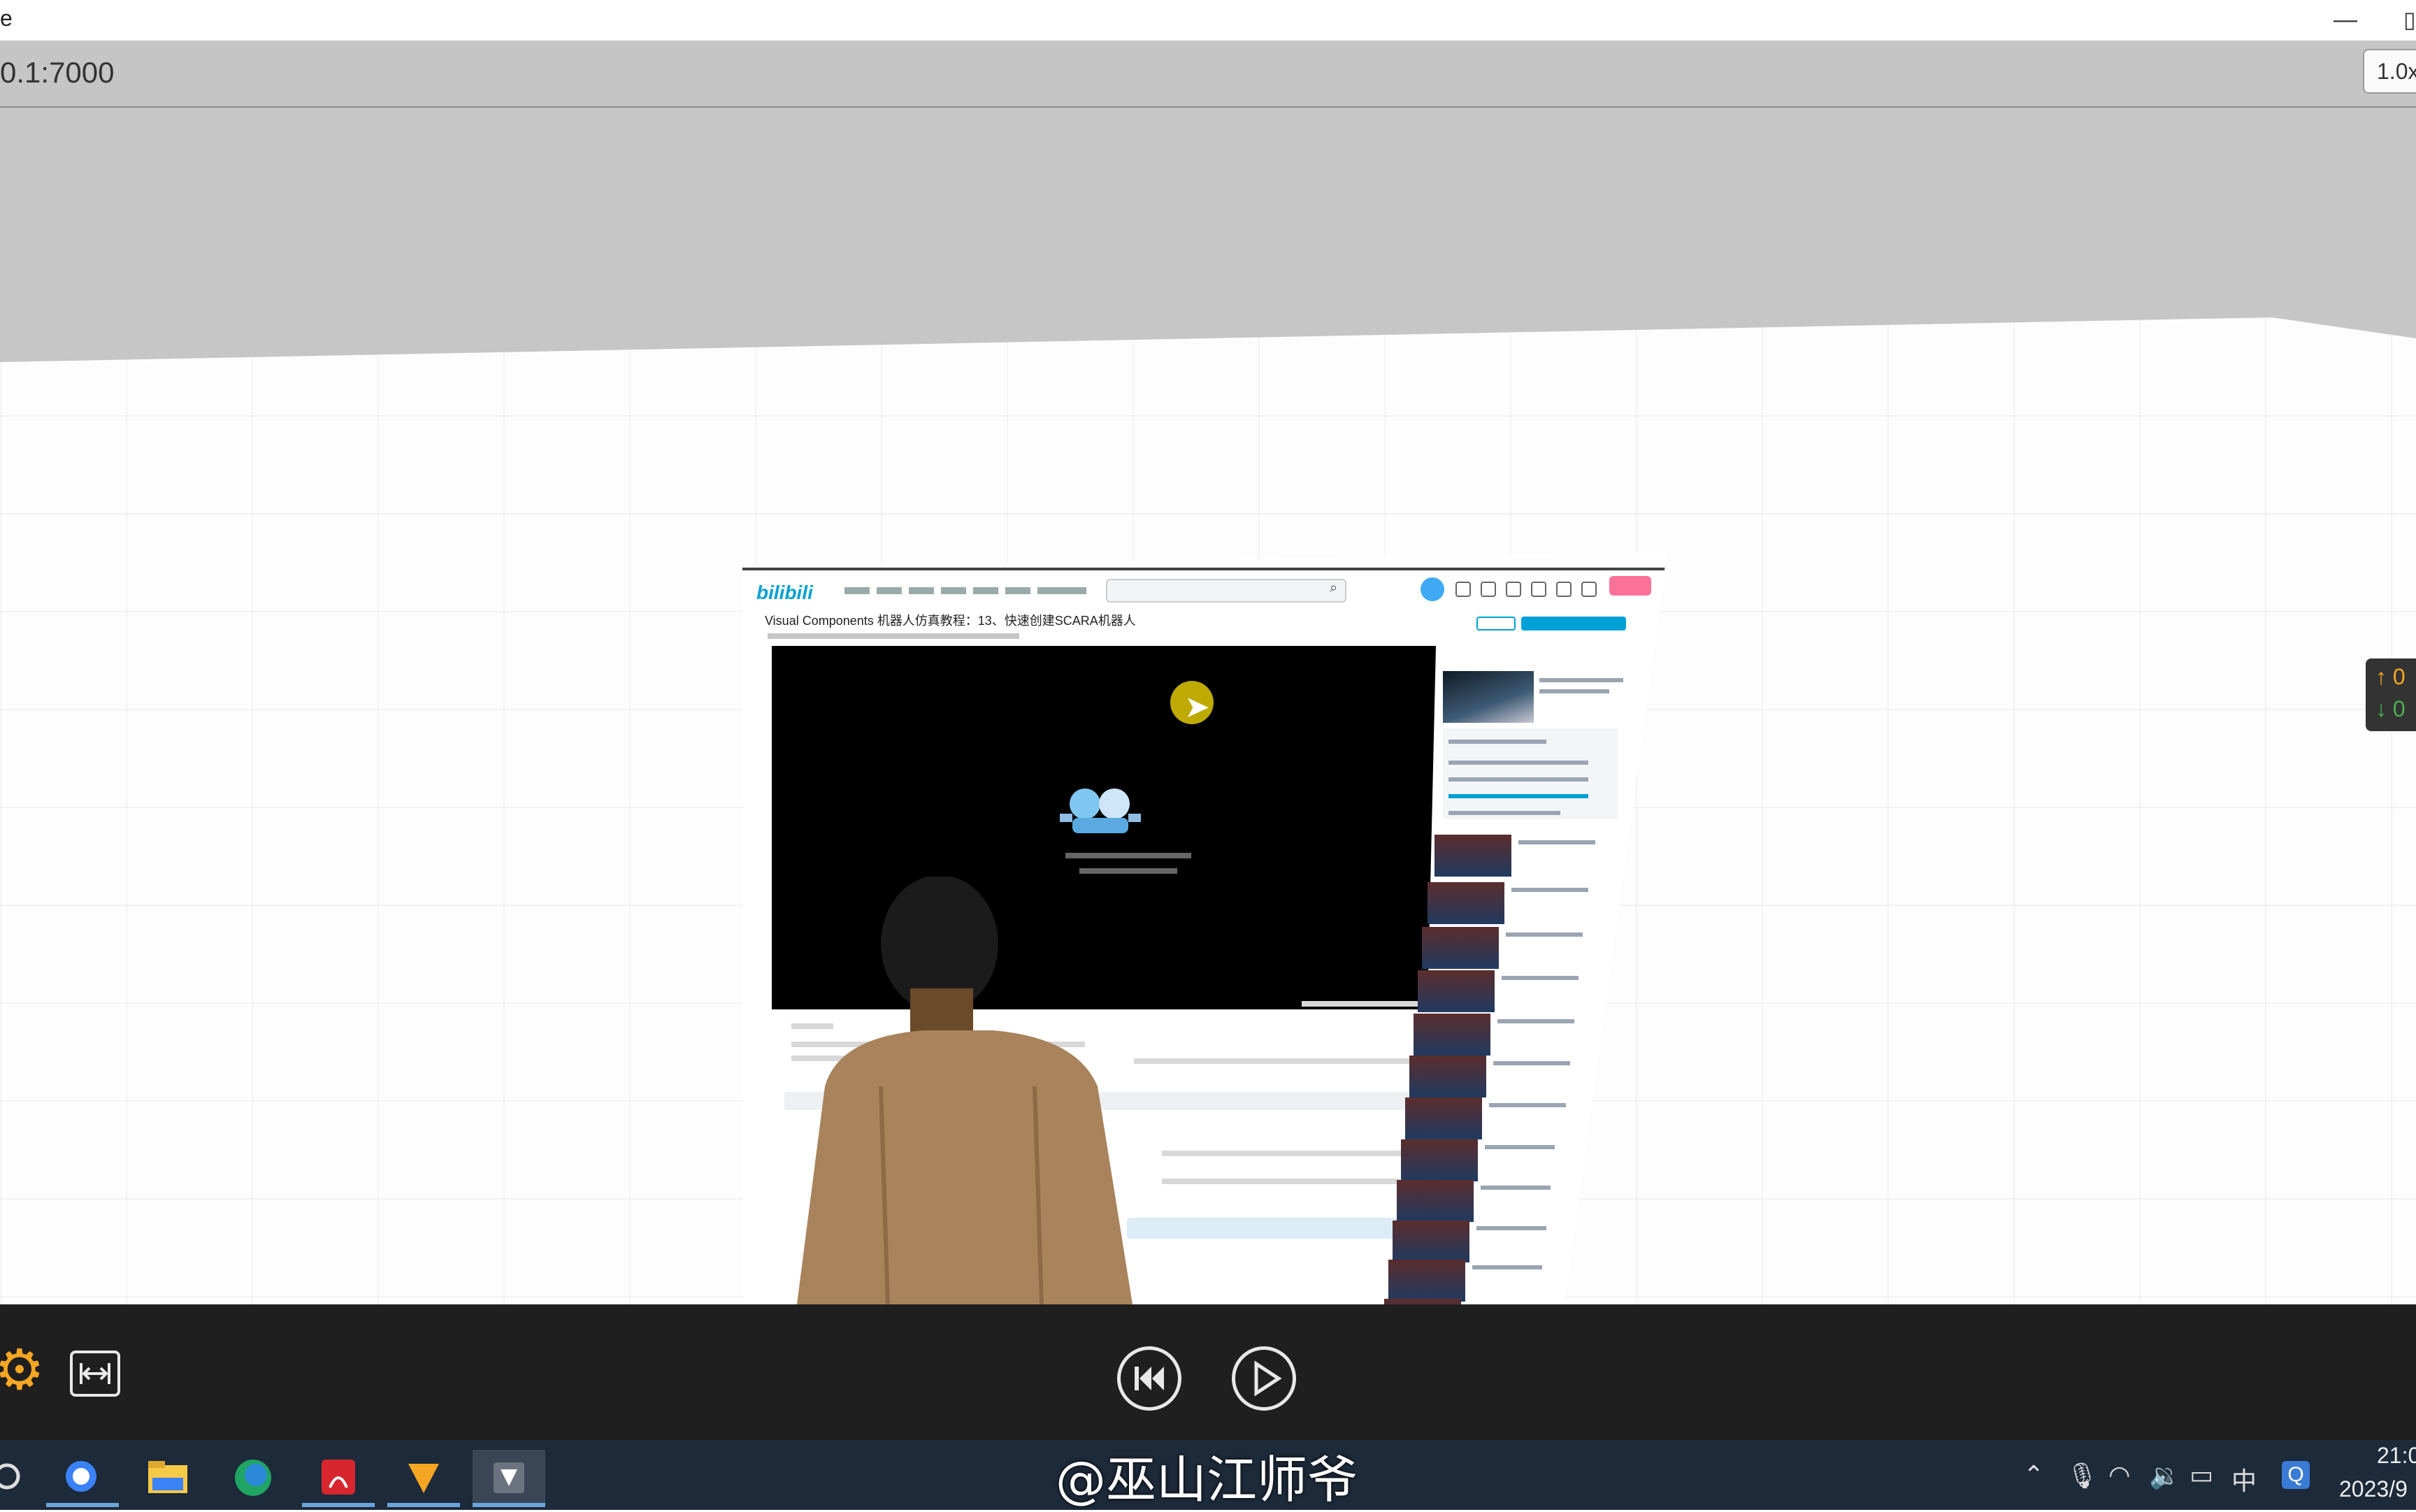  Describe the element at coordinates (1268, 1378) in the screenshot. I see `play-glyph` at that location.